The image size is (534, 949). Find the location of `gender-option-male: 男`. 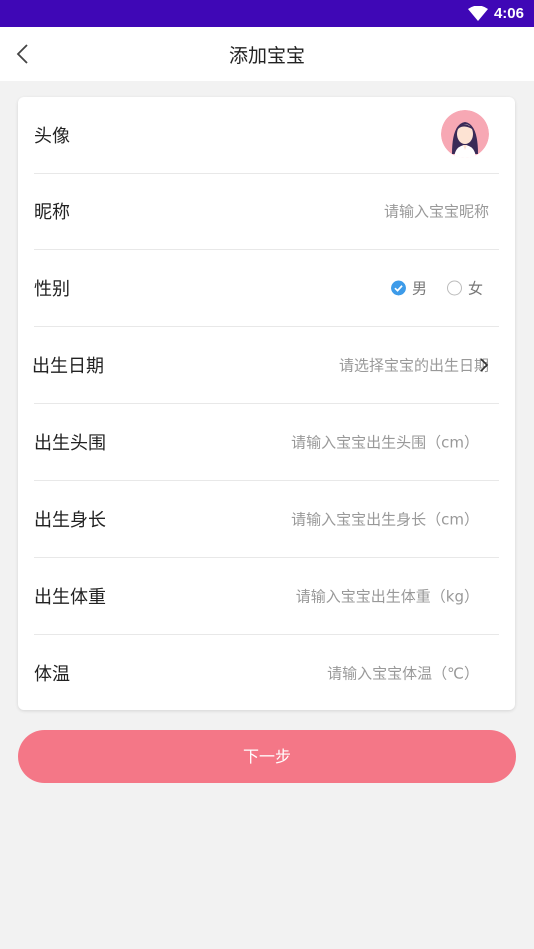

gender-option-male: 男 is located at coordinates (408, 288).